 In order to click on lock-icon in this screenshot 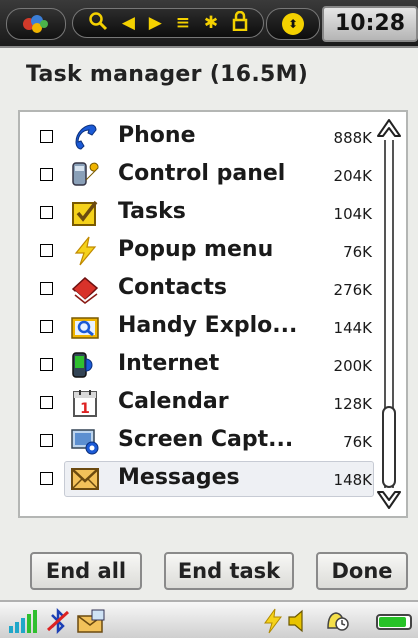, I will do `click(240, 22)`.